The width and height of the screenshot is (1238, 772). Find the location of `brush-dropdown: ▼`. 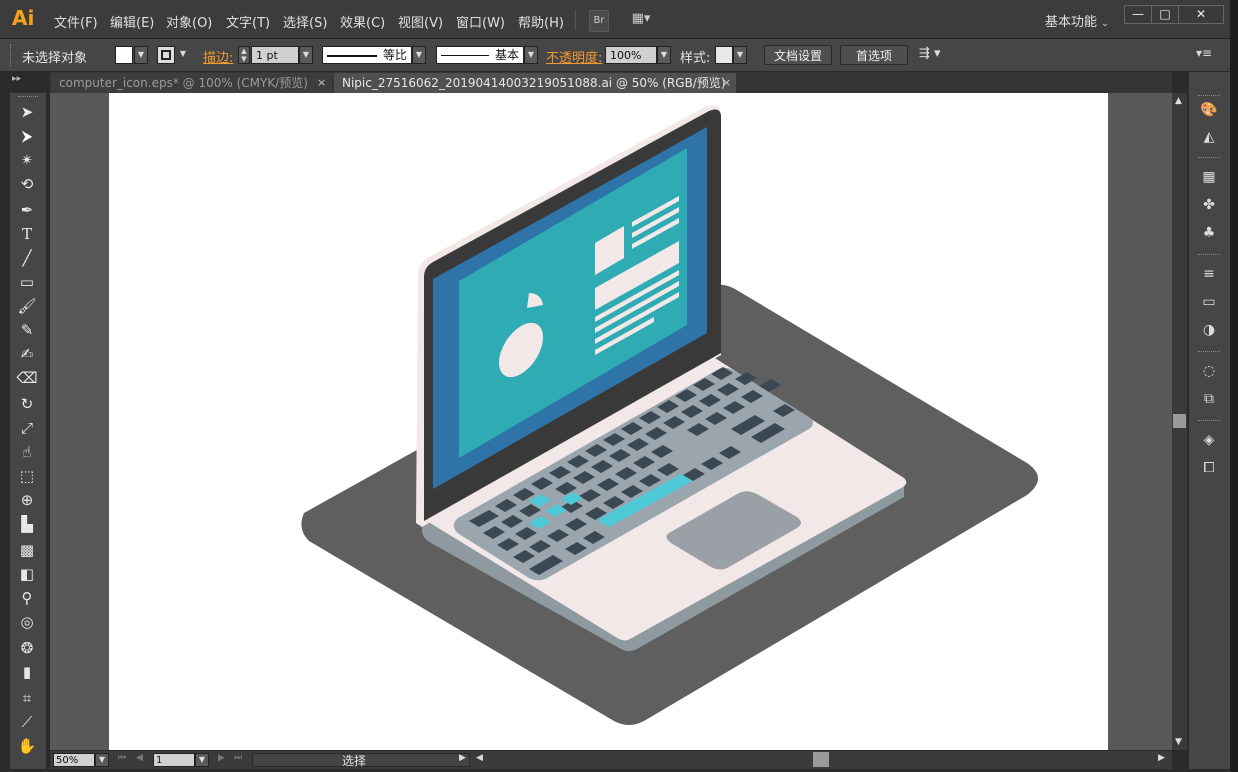

brush-dropdown: ▼ is located at coordinates (531, 55).